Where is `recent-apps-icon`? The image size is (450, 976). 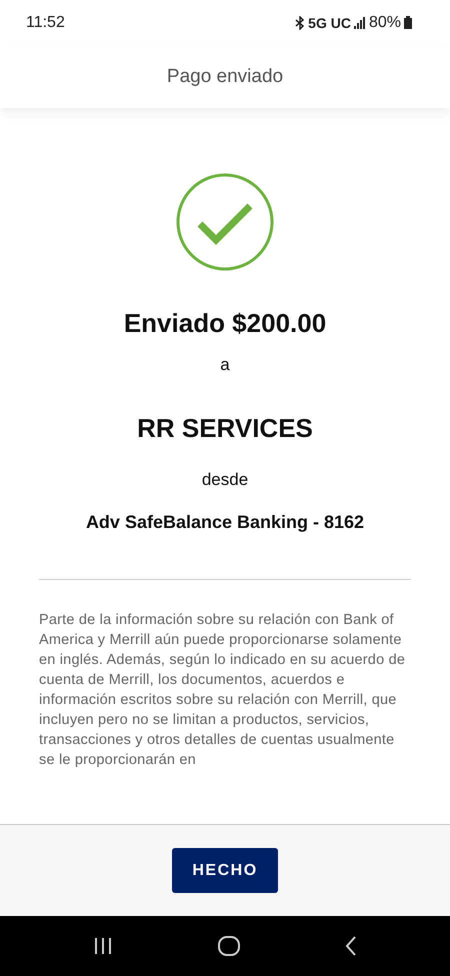 recent-apps-icon is located at coordinates (102, 946).